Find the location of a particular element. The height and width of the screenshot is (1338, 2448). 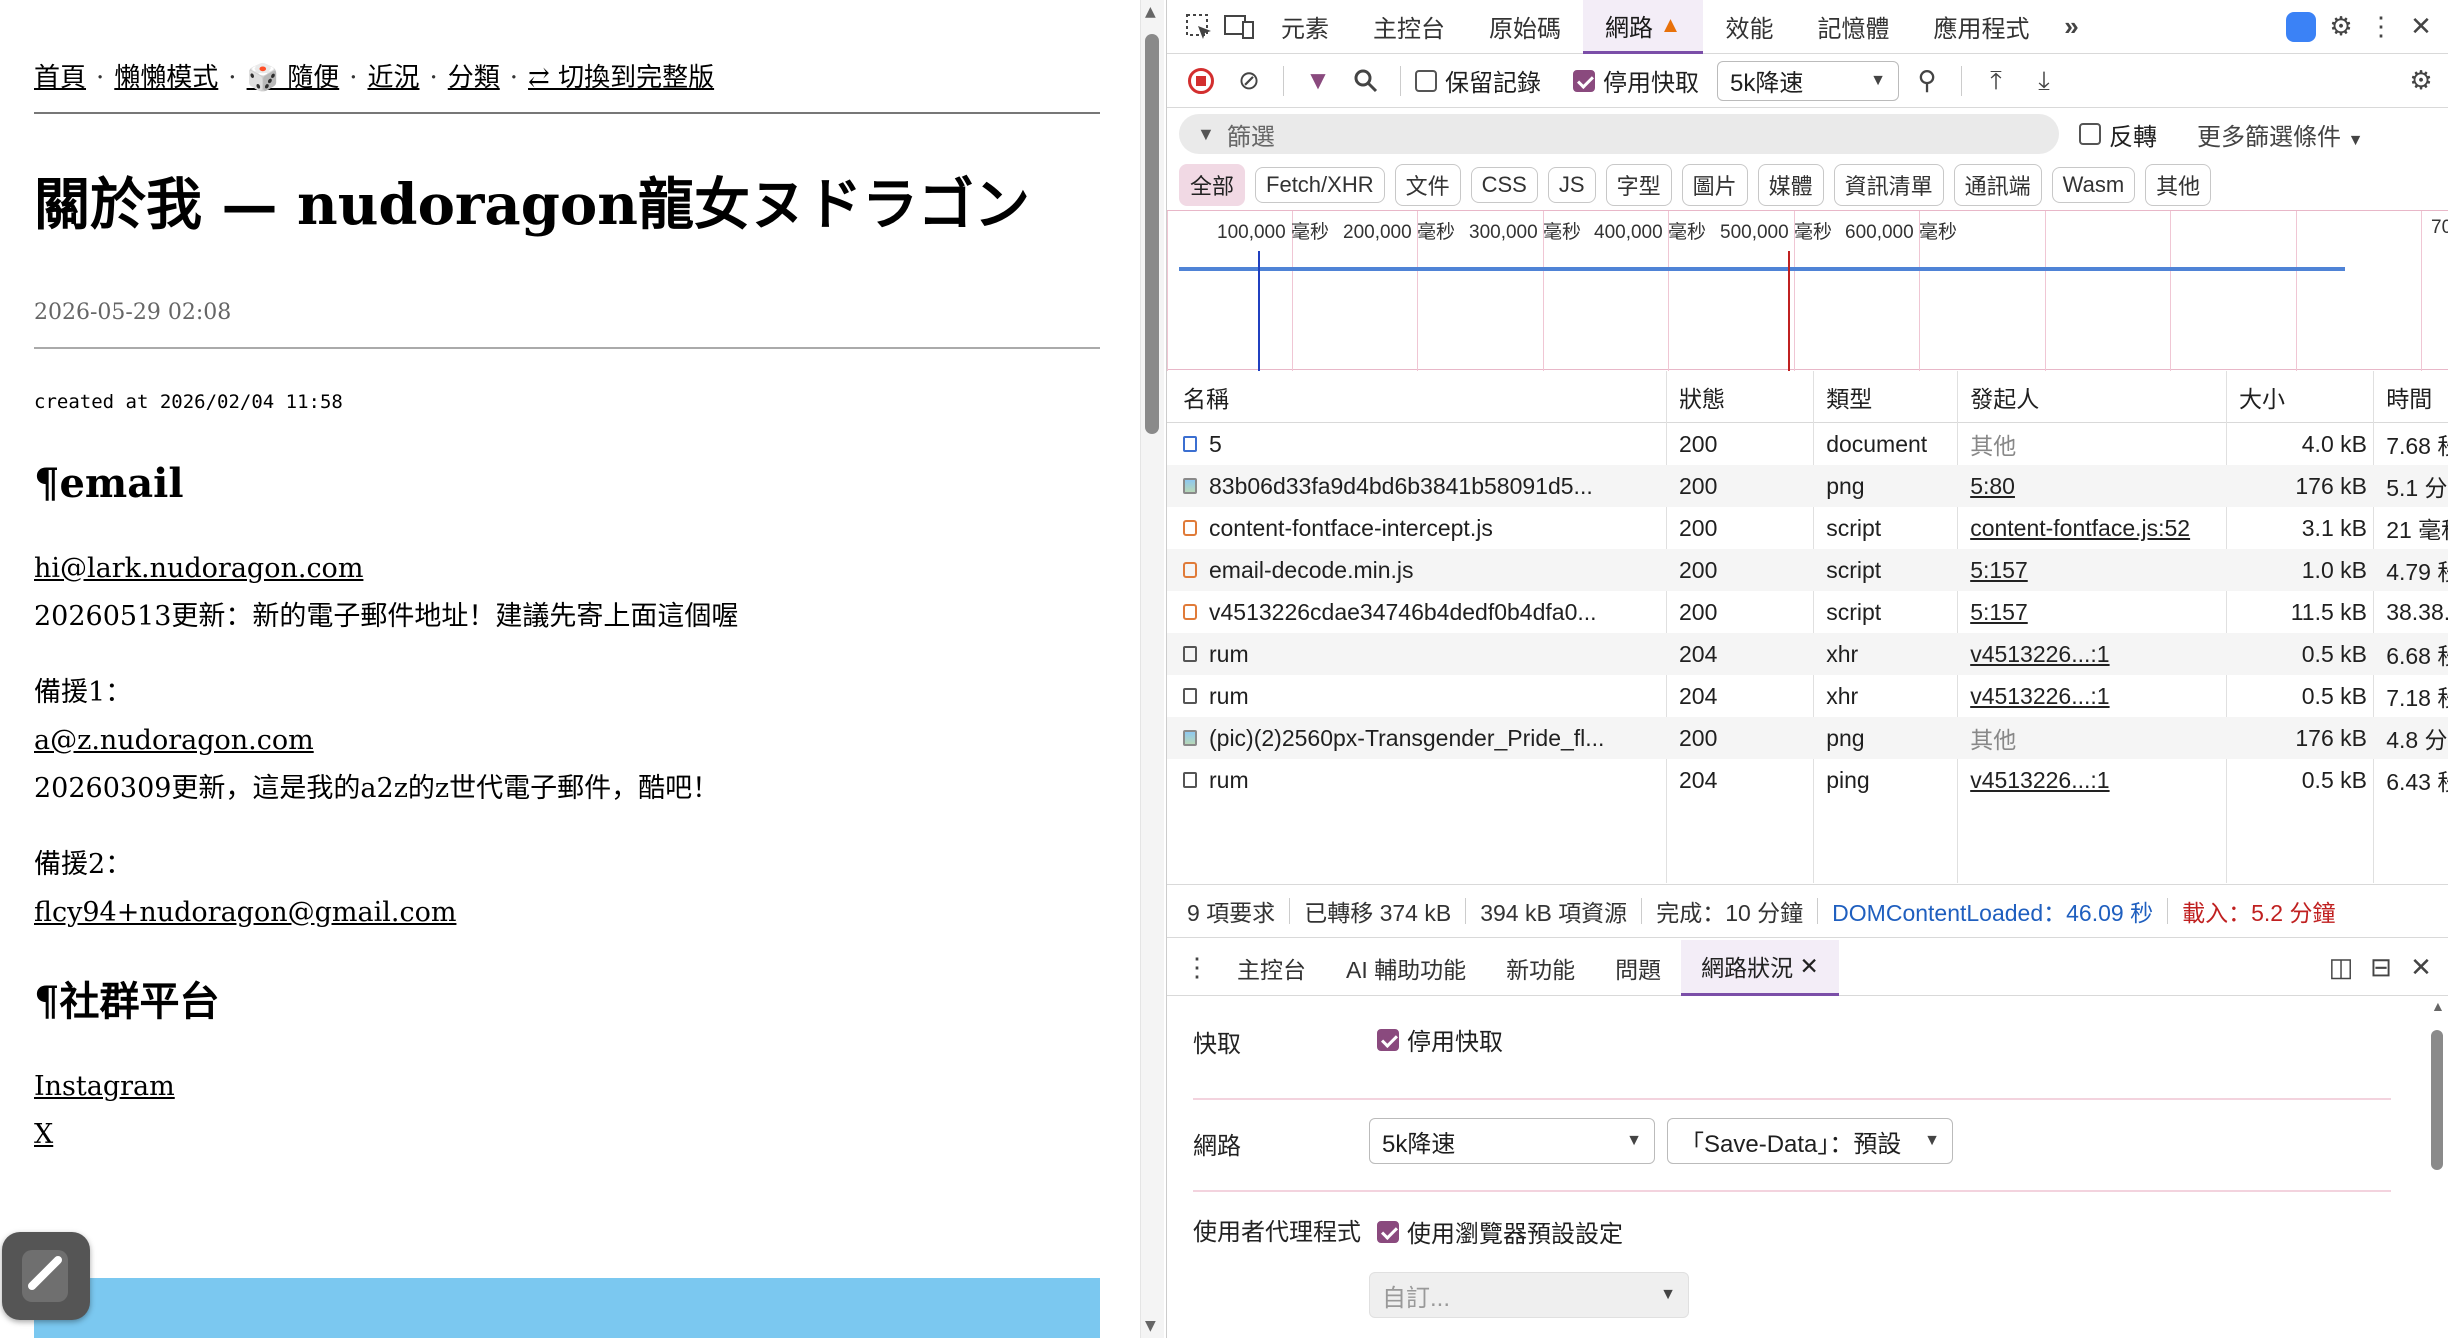

type-filter-fetch-xhr: Fetch/XHR is located at coordinates (1320, 185).